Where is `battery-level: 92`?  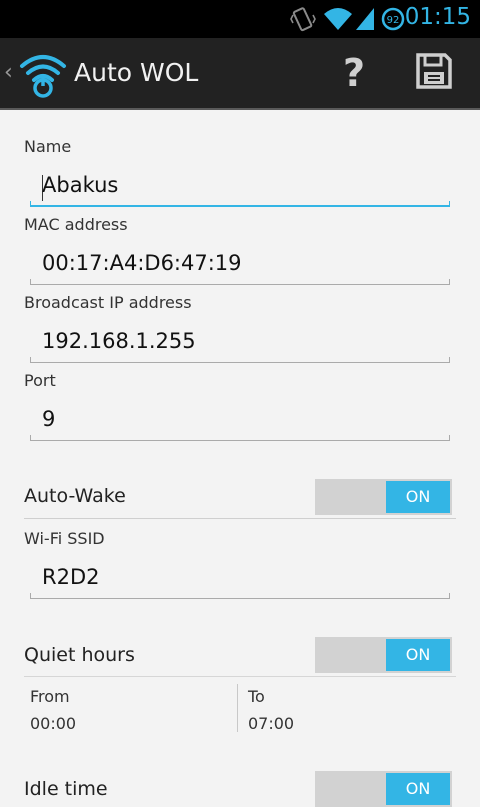 battery-level: 92 is located at coordinates (393, 20).